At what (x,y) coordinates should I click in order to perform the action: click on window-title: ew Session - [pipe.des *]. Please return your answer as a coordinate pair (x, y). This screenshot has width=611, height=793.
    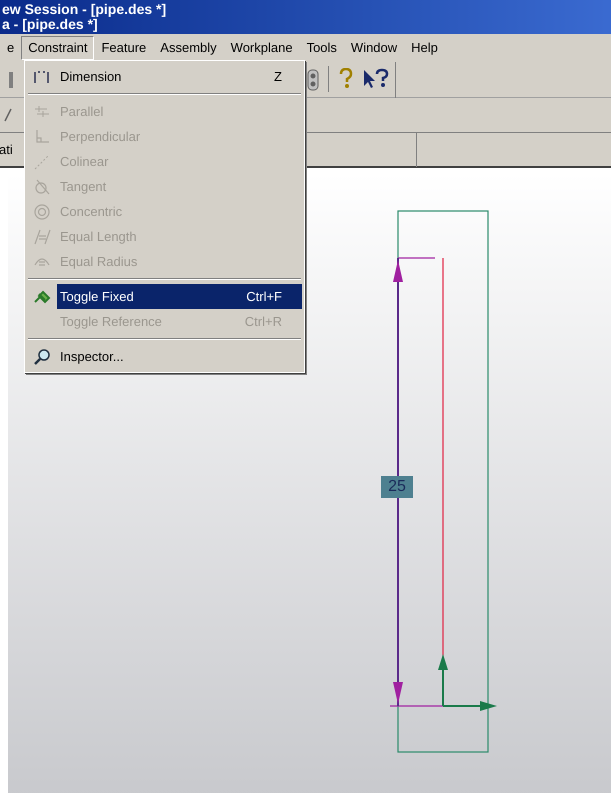
    Looking at the image, I should click on (85, 9).